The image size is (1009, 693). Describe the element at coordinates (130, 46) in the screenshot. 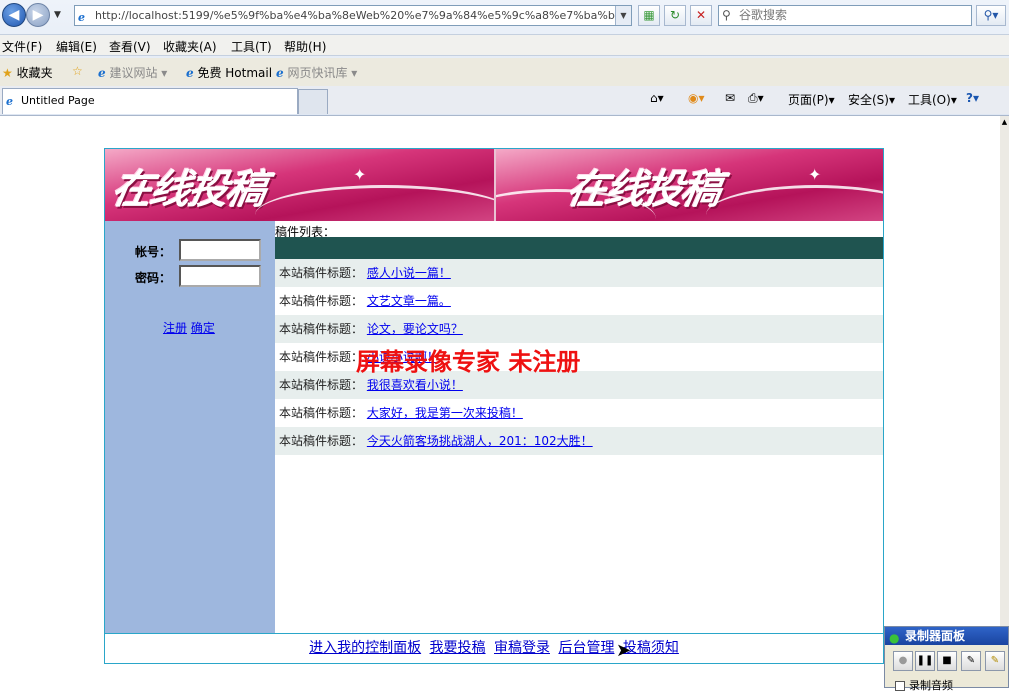

I see `menu-view: 查看(V)` at that location.